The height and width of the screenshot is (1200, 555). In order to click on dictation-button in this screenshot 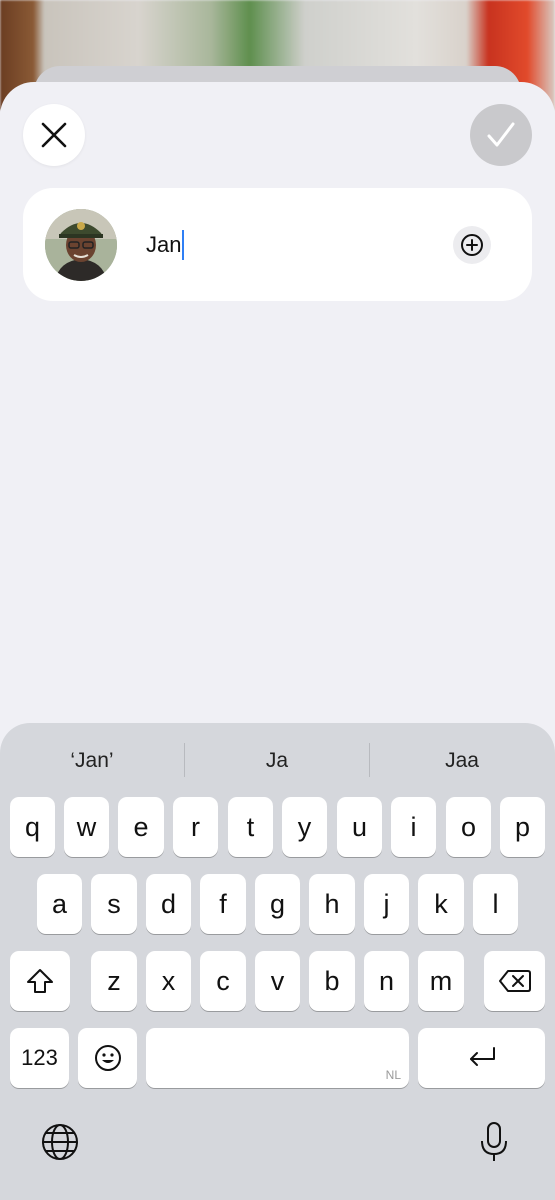, I will do `click(494, 1142)`.